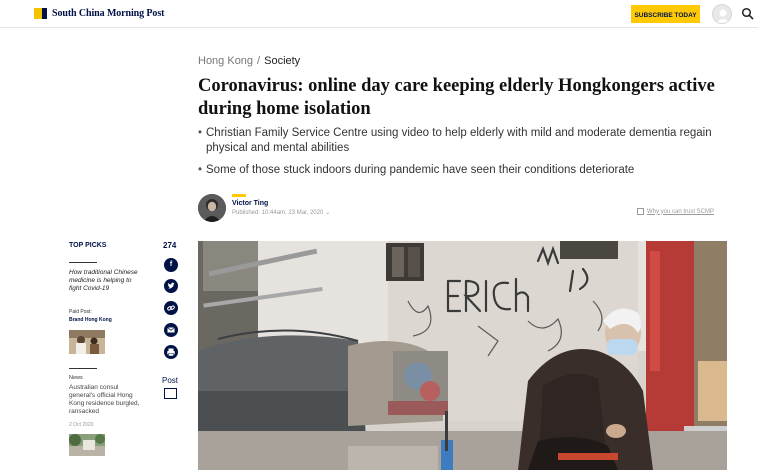  Describe the element at coordinates (76, 378) in the screenshot. I see `news-label: News` at that location.